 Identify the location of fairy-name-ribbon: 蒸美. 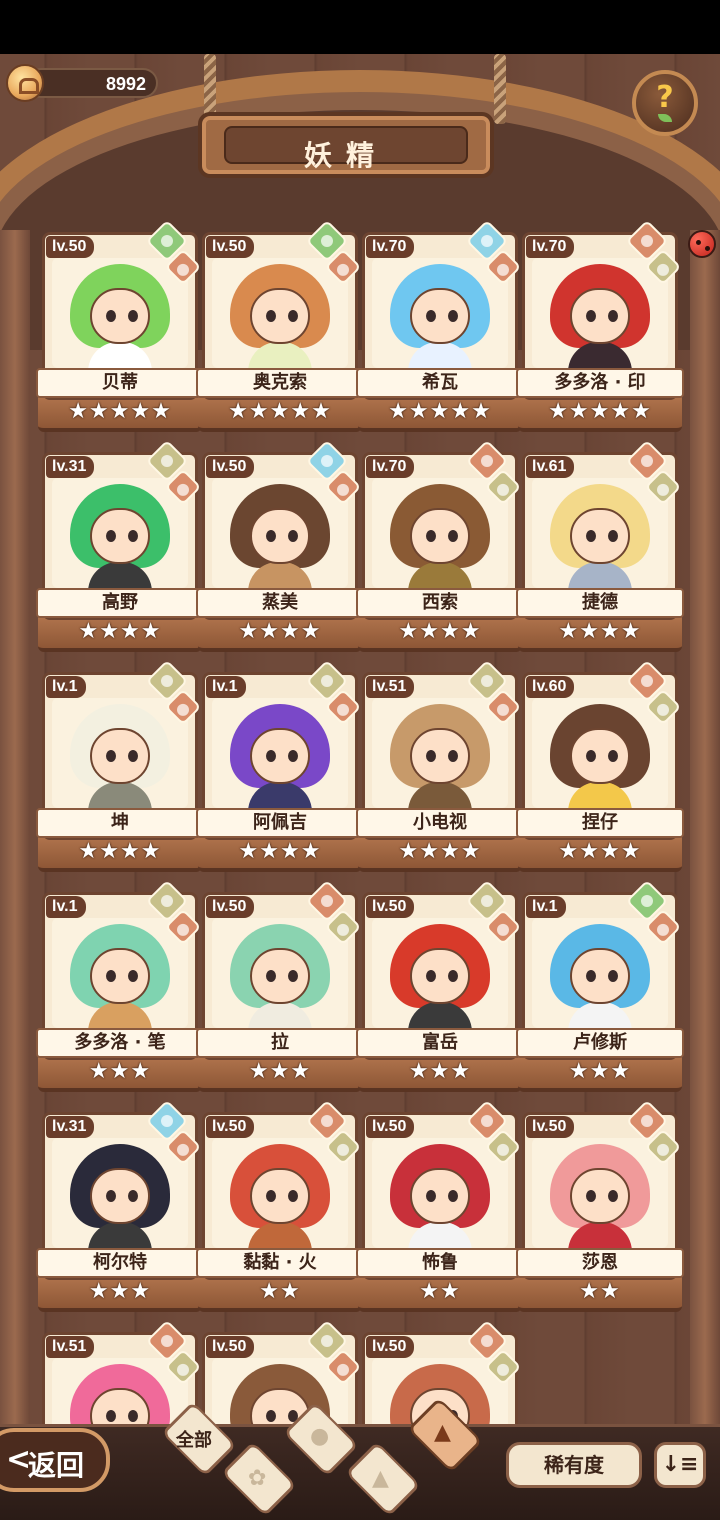
(280, 603).